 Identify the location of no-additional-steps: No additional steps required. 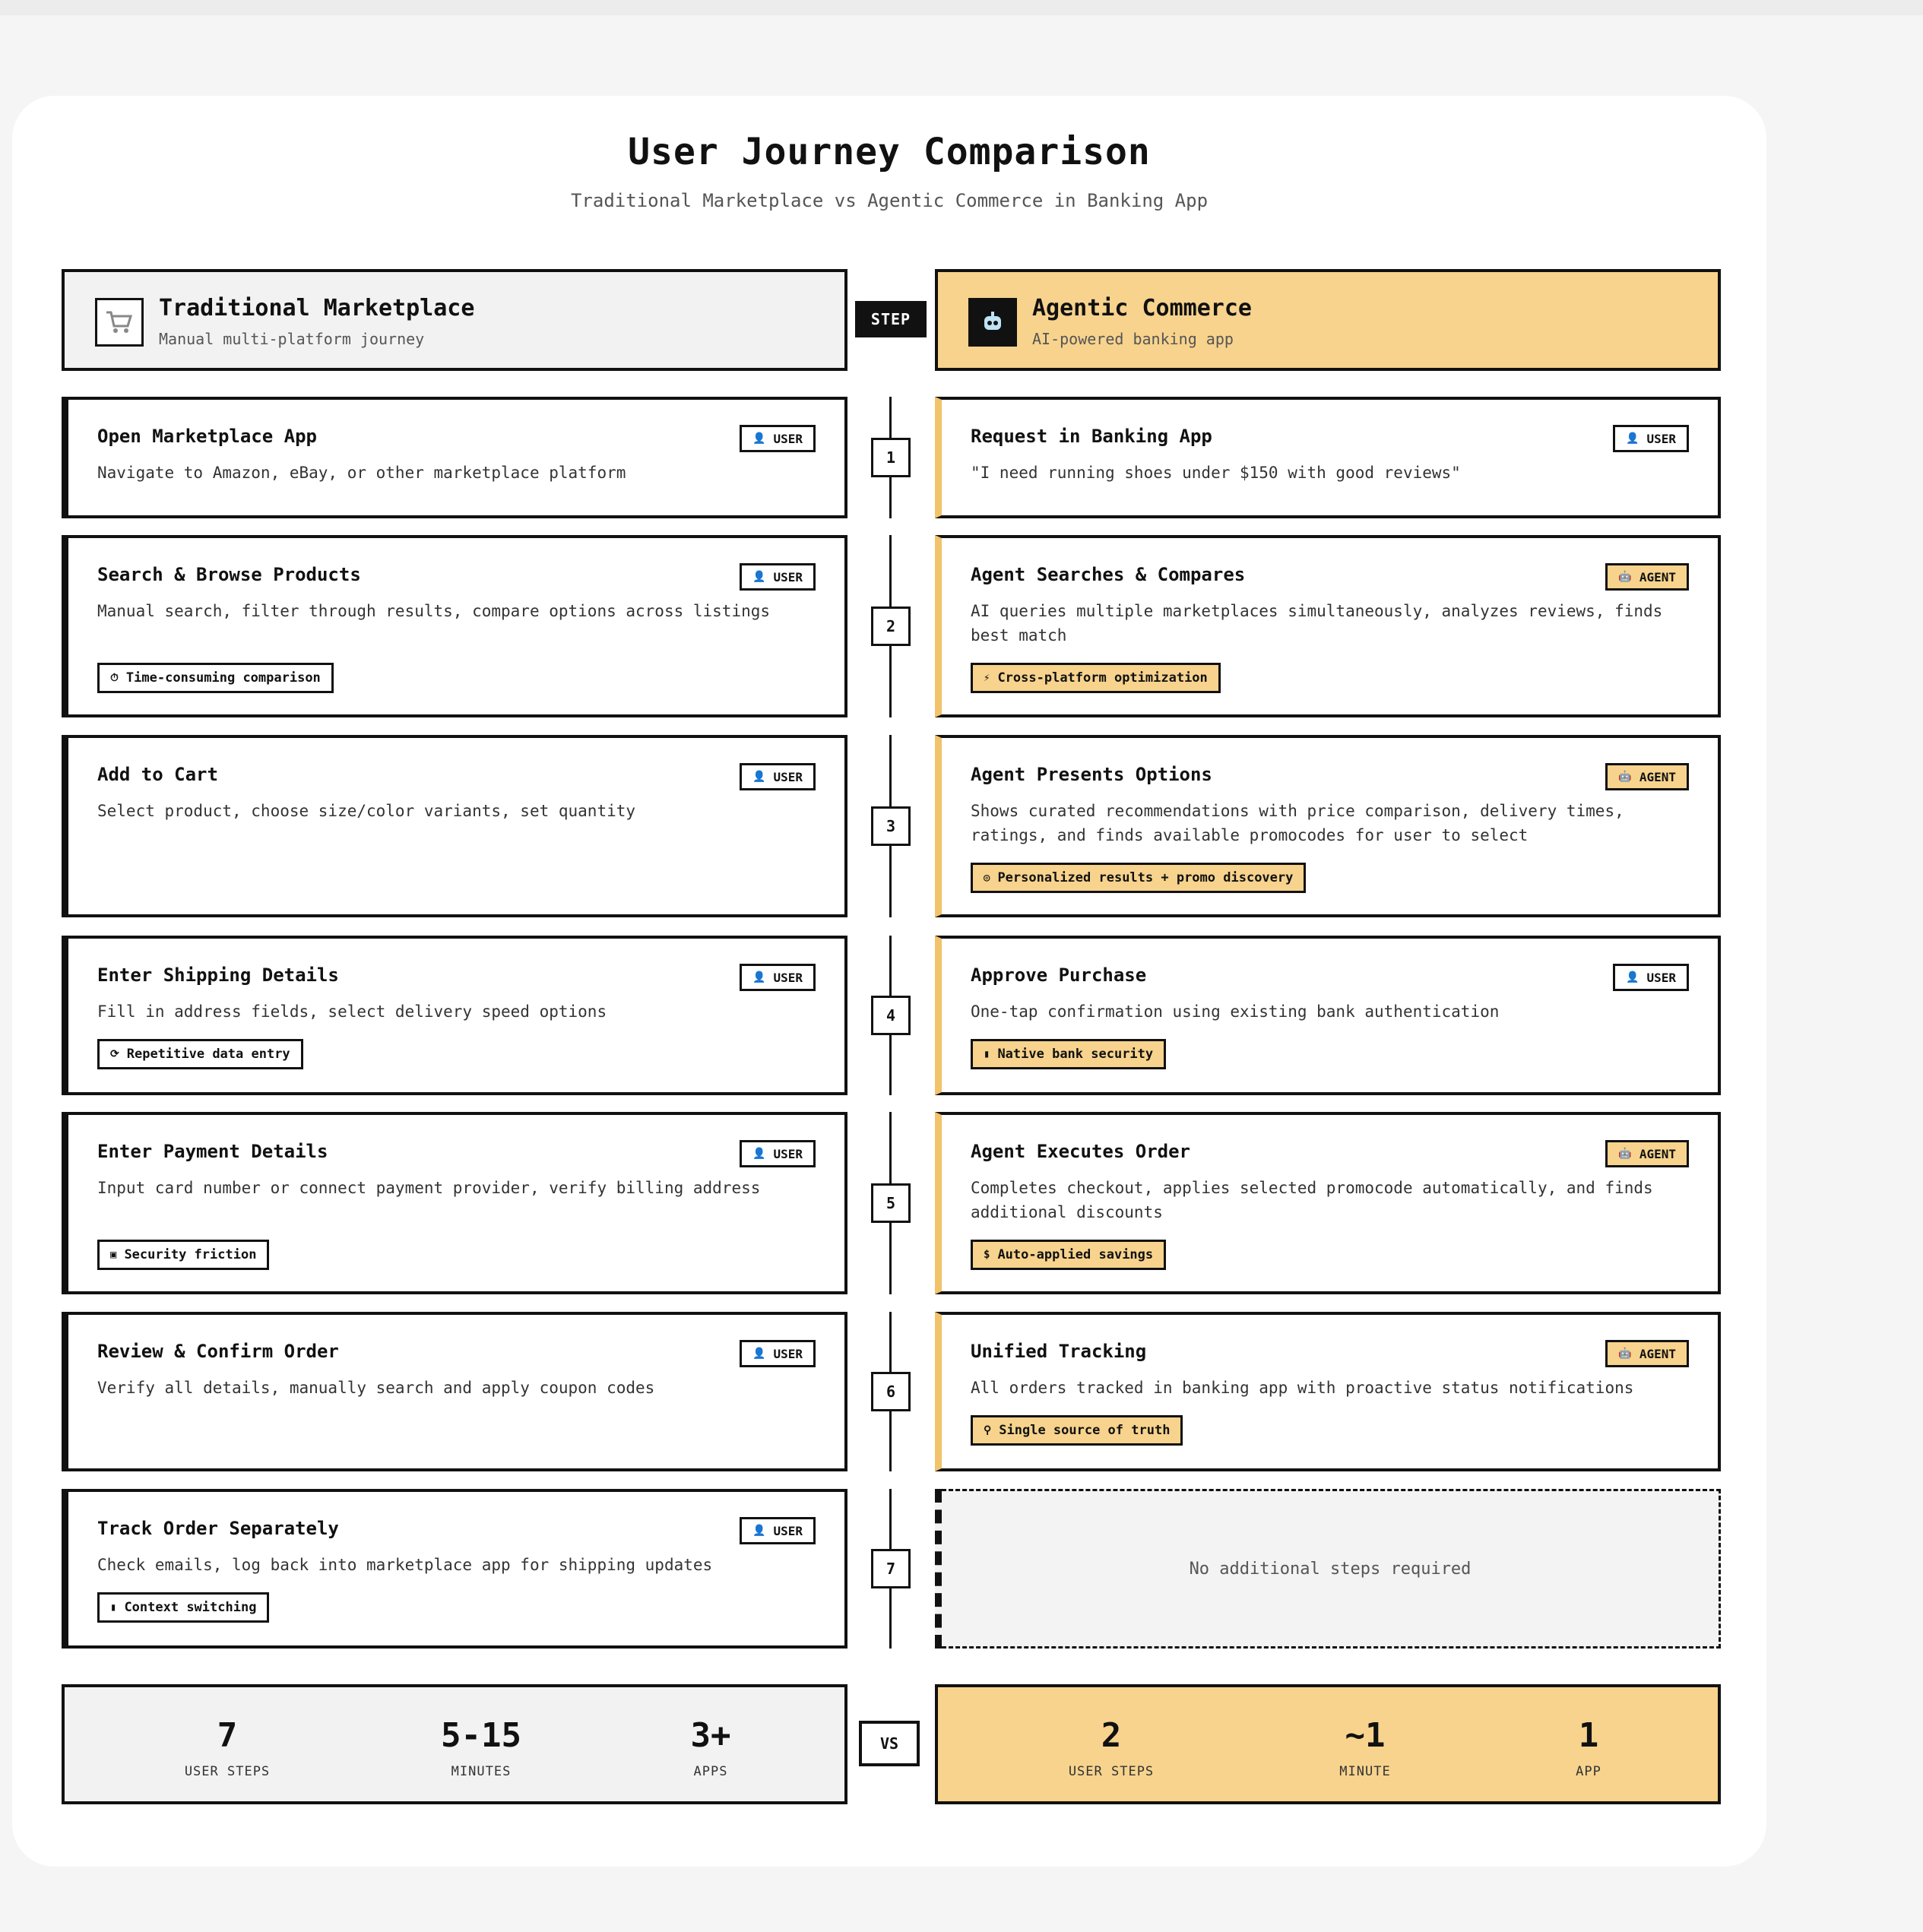
(1331, 1569).